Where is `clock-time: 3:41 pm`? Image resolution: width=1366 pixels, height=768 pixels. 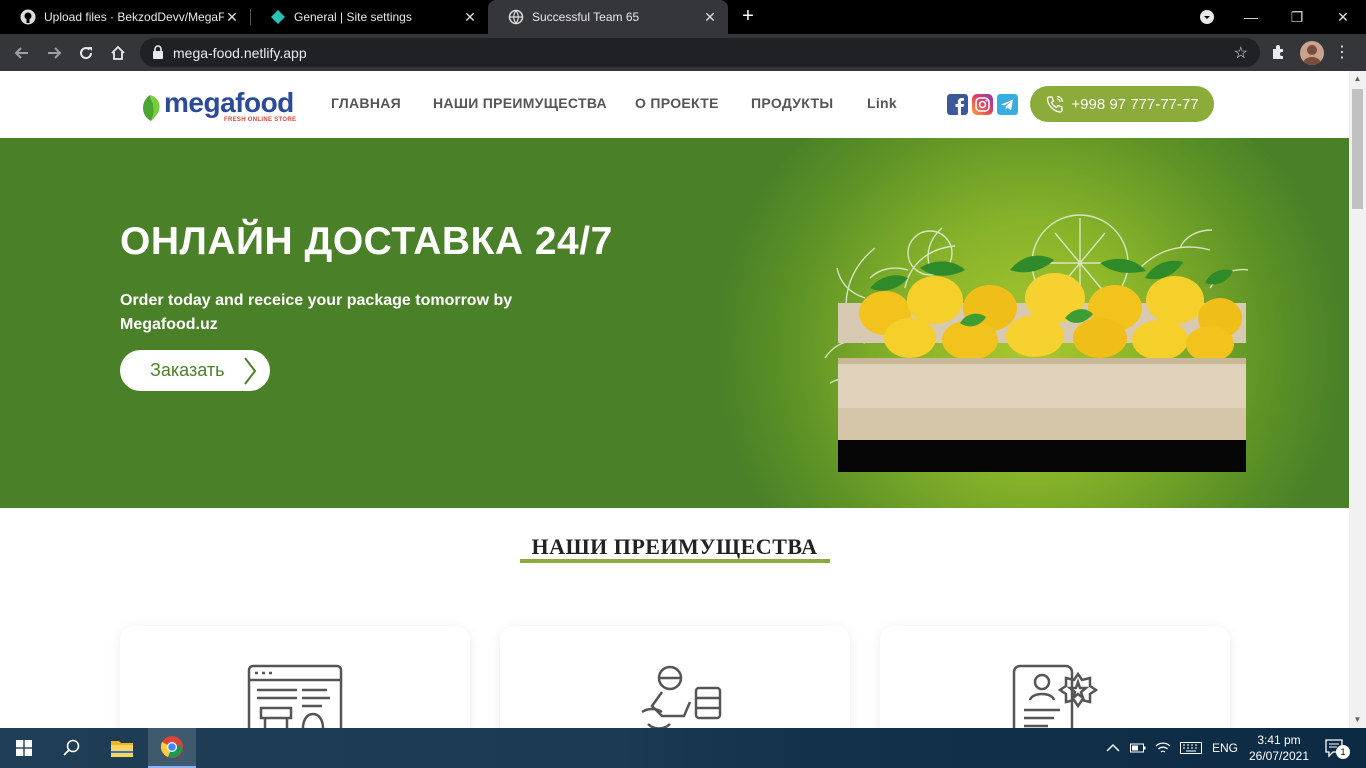 clock-time: 3:41 pm is located at coordinates (1279, 740).